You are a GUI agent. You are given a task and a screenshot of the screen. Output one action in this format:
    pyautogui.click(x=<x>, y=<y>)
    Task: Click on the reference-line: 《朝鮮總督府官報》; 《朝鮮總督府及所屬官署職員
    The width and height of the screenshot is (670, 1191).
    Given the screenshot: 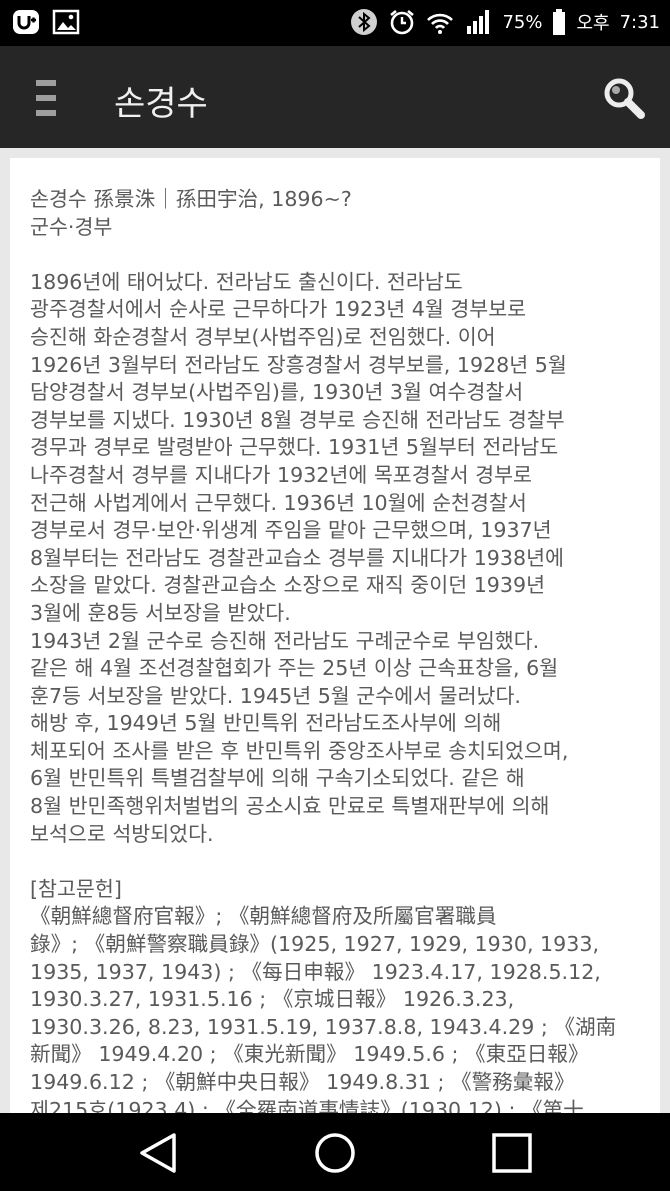 What is the action you would take?
    pyautogui.click(x=263, y=916)
    